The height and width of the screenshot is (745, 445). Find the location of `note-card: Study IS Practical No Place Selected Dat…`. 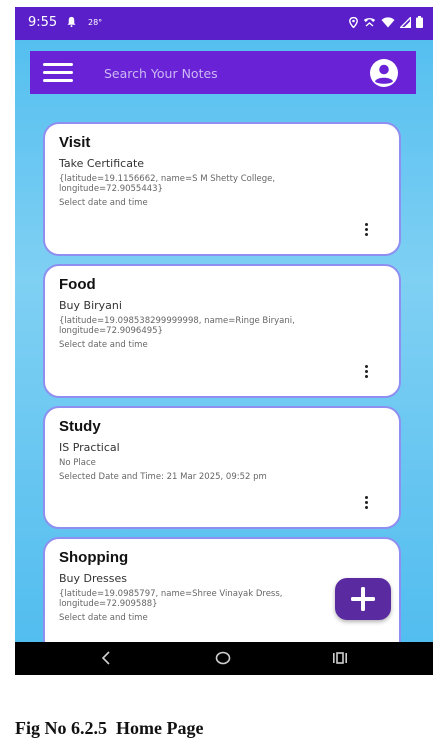

note-card: Study IS Practical No Place Selected Dat… is located at coordinates (222, 467).